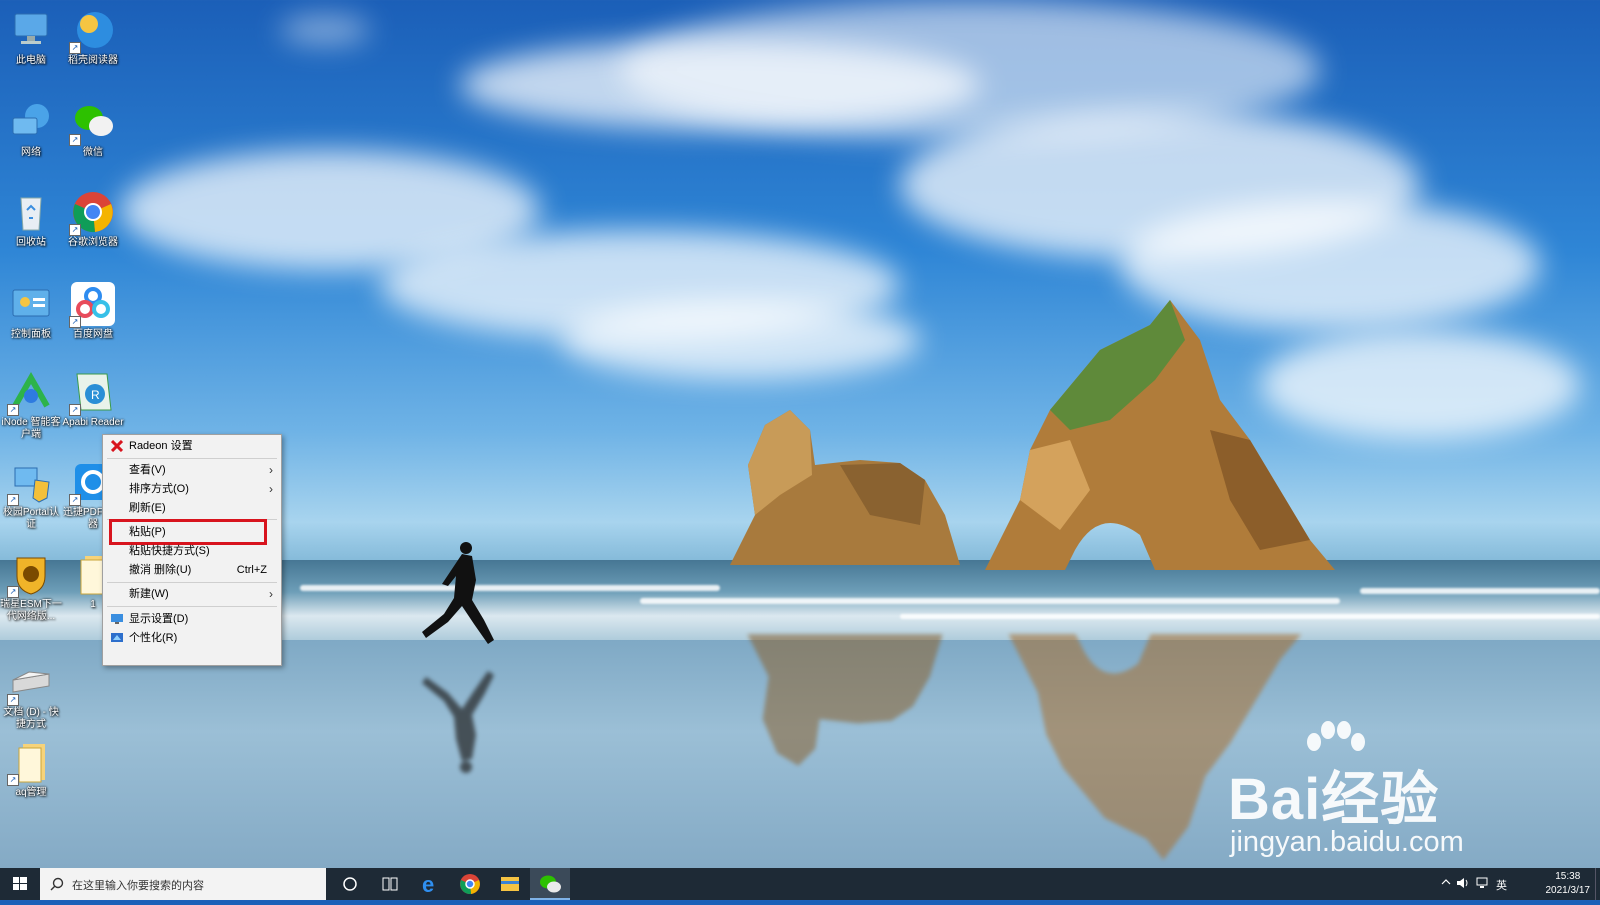 The image size is (1600, 905). What do you see at coordinates (31, 122) in the screenshot?
I see `network-icon` at bounding box center [31, 122].